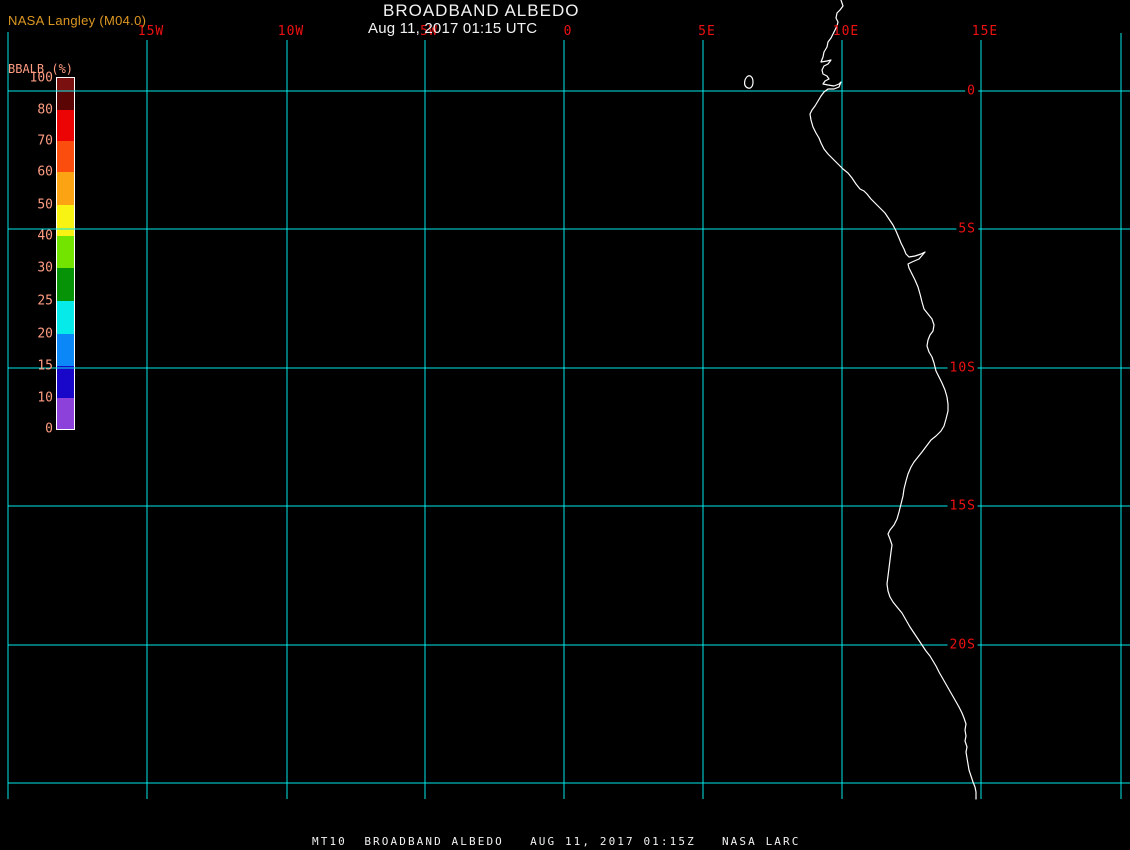 The width and height of the screenshot is (1130, 850). Describe the element at coordinates (77, 20) in the screenshot. I see `agency-label: NASA Langley (M04.0)` at that location.